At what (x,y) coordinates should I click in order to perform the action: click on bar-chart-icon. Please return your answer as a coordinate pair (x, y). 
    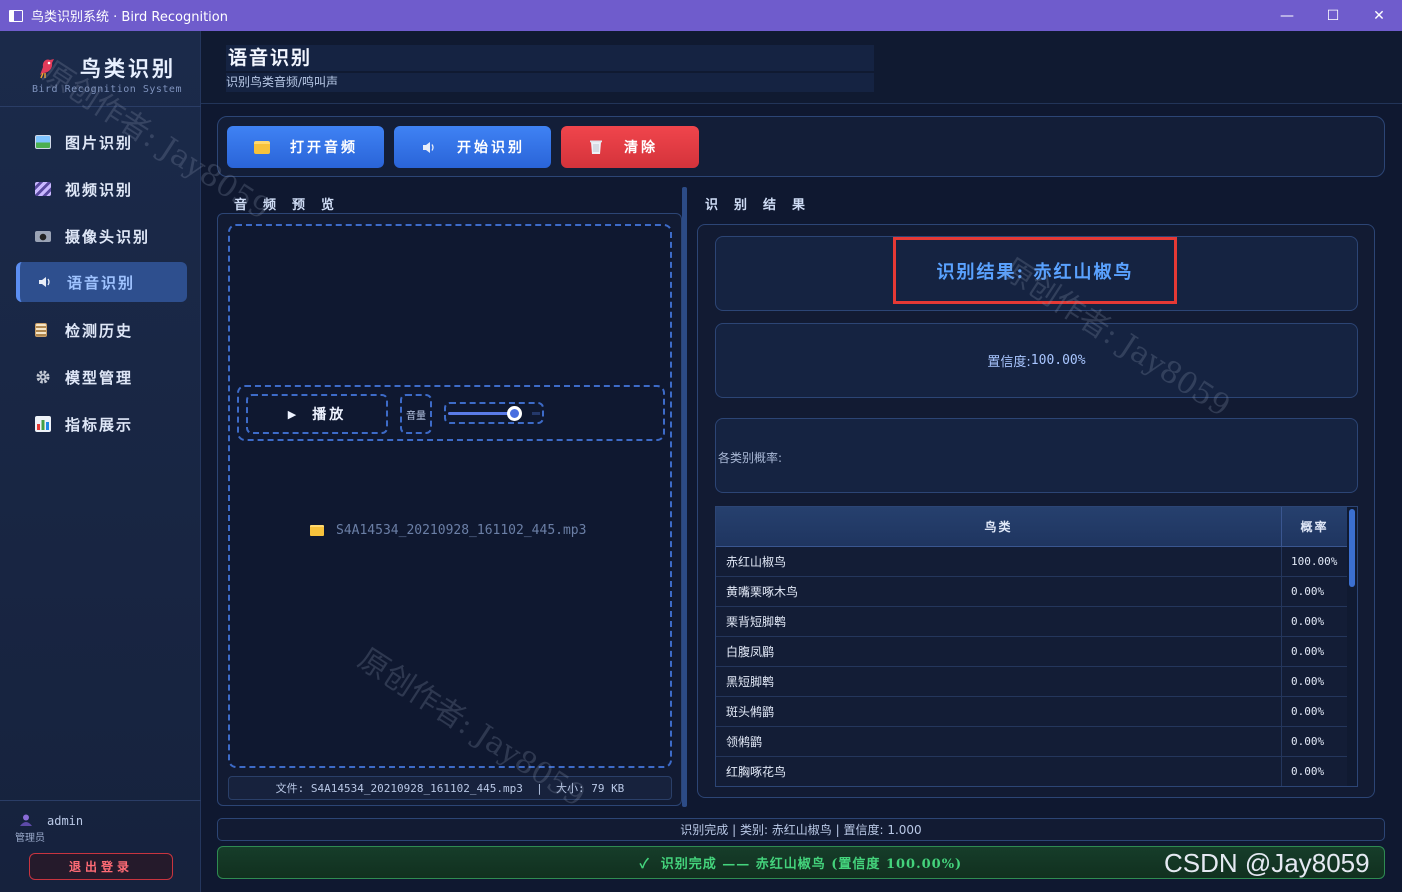
    Looking at the image, I should click on (43, 424).